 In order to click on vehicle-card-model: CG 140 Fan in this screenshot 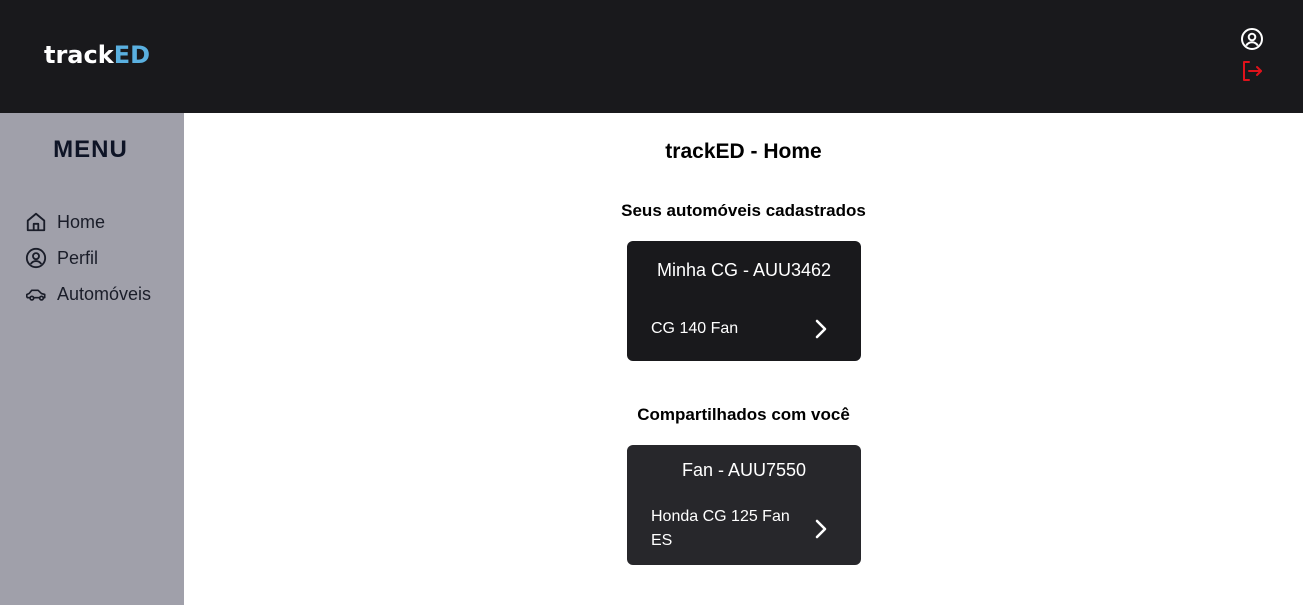, I will do `click(695, 328)`.